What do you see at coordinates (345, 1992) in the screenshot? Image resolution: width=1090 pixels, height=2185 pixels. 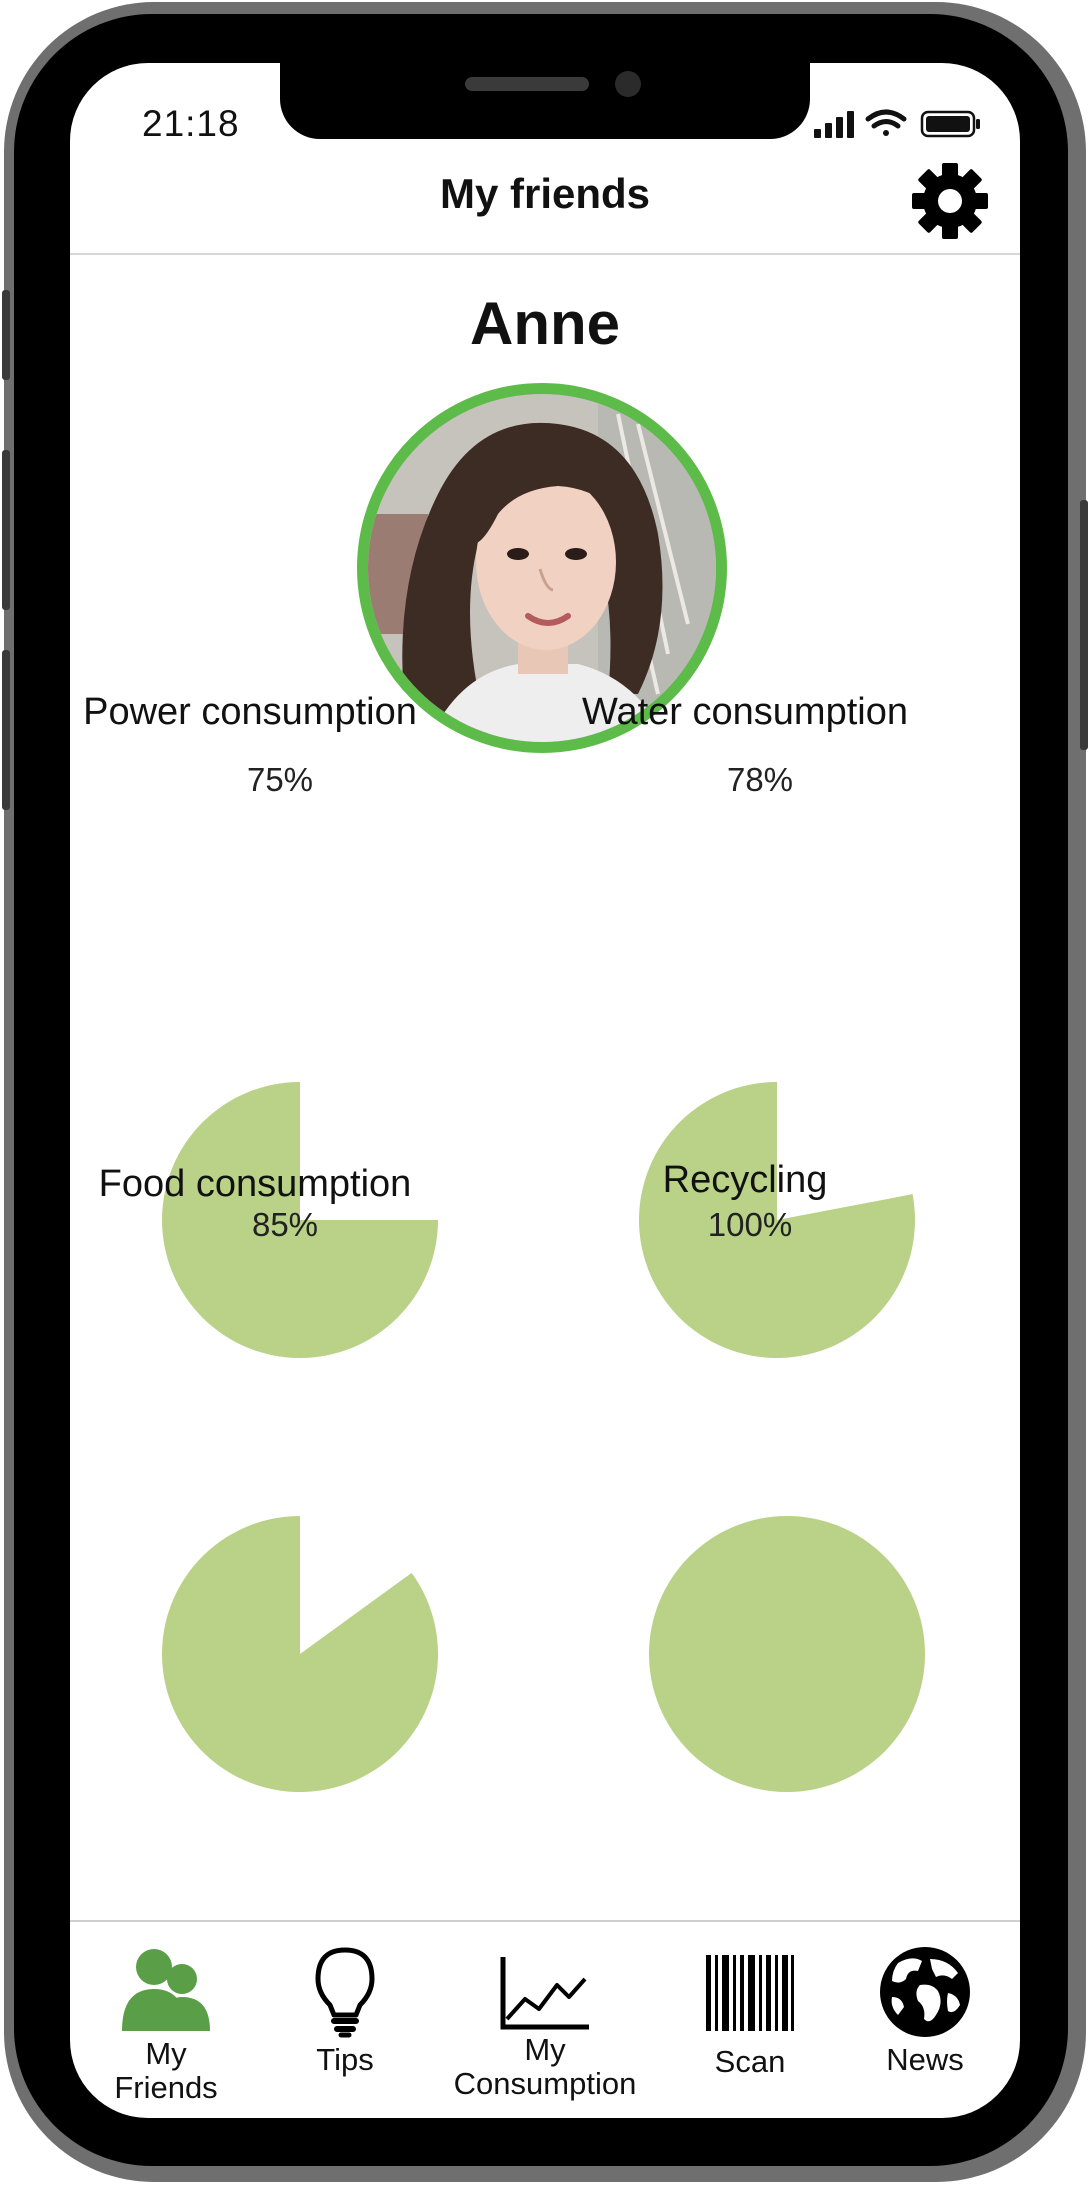 I see `lightbulb-icon` at bounding box center [345, 1992].